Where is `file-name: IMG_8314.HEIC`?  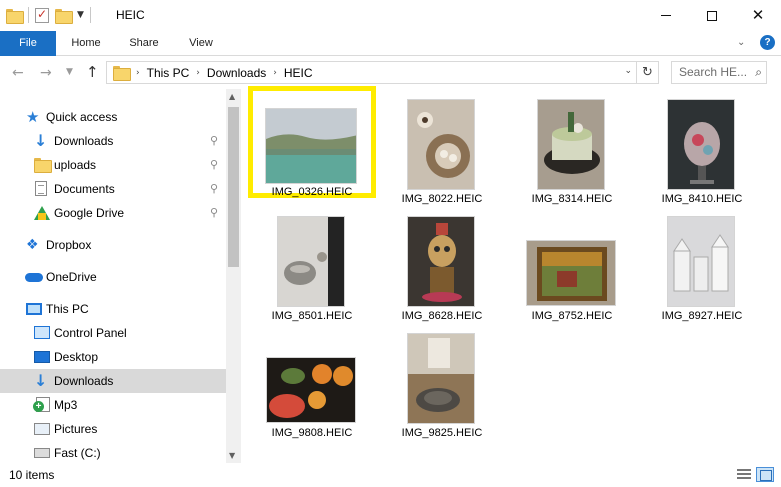 file-name: IMG_8314.HEIC is located at coordinates (572, 199).